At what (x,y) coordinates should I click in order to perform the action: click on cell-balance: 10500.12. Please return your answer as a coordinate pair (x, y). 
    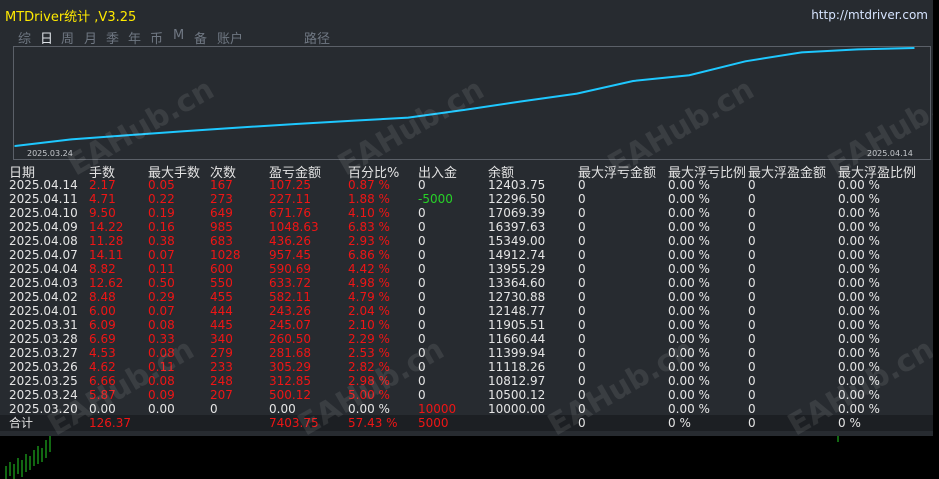
    Looking at the image, I should click on (517, 395).